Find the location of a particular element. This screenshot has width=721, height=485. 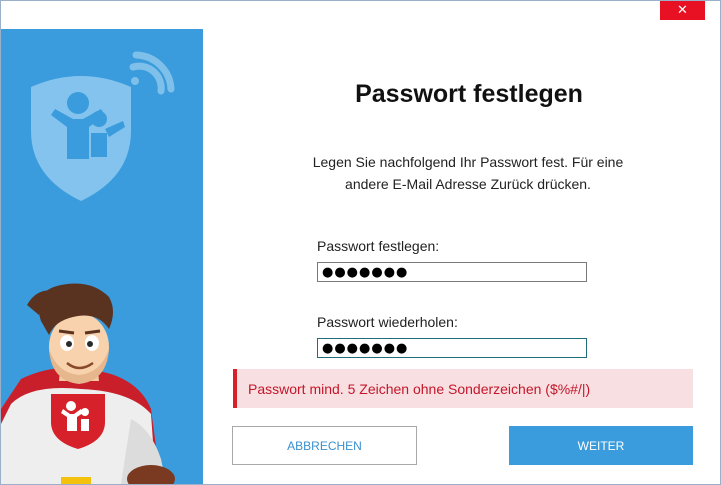

page-title: Passwort festlegen is located at coordinates (469, 94).